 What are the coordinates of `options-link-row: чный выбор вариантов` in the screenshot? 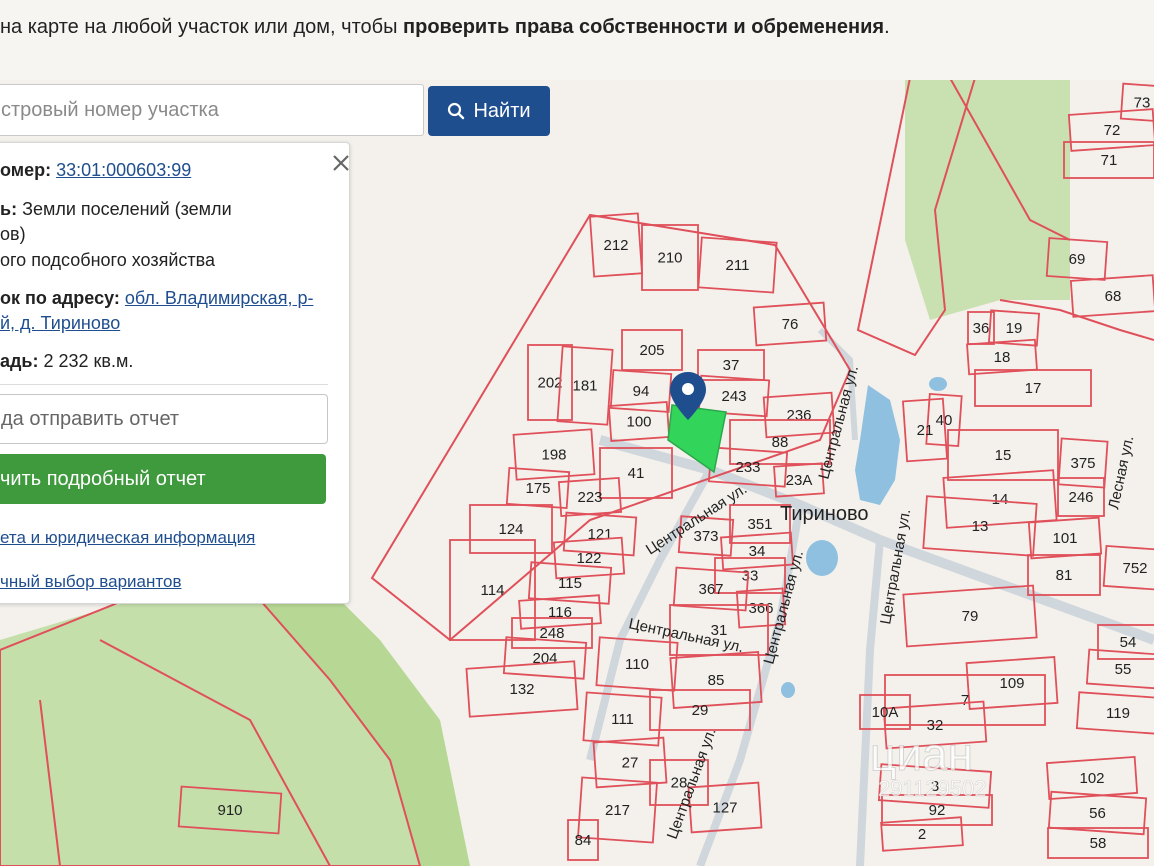 It's located at (90, 582).